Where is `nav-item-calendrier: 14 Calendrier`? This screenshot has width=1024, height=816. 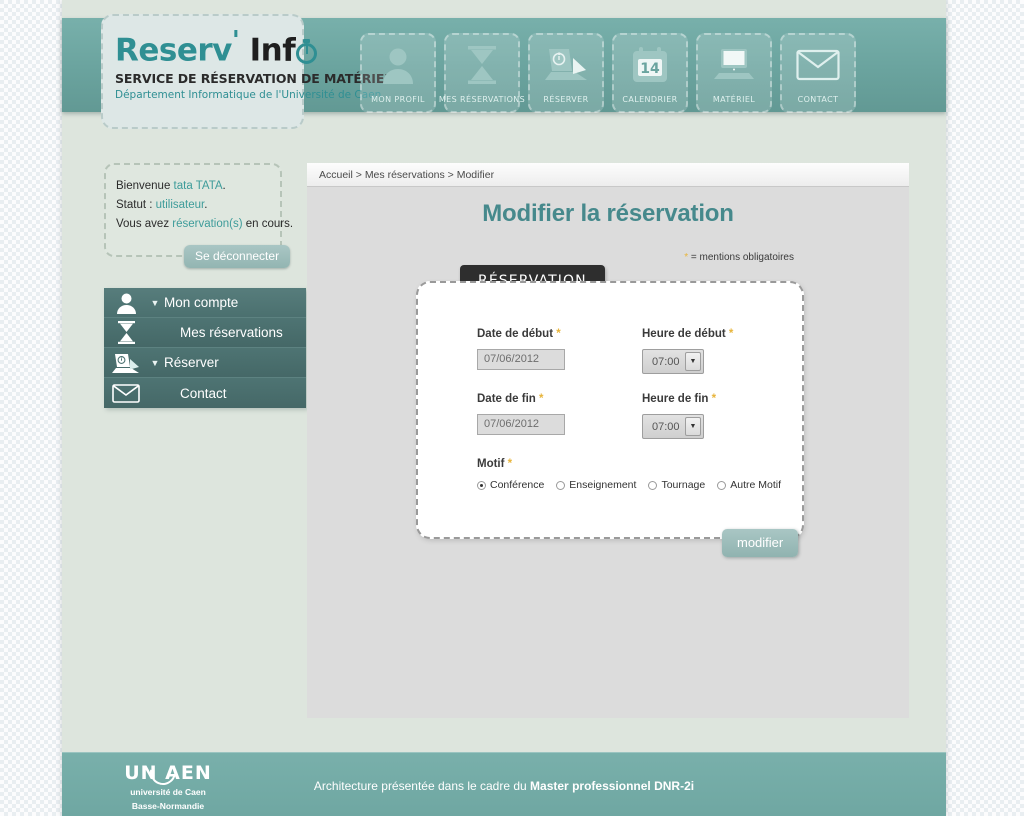
nav-item-calendrier: 14 Calendrier is located at coordinates (650, 73).